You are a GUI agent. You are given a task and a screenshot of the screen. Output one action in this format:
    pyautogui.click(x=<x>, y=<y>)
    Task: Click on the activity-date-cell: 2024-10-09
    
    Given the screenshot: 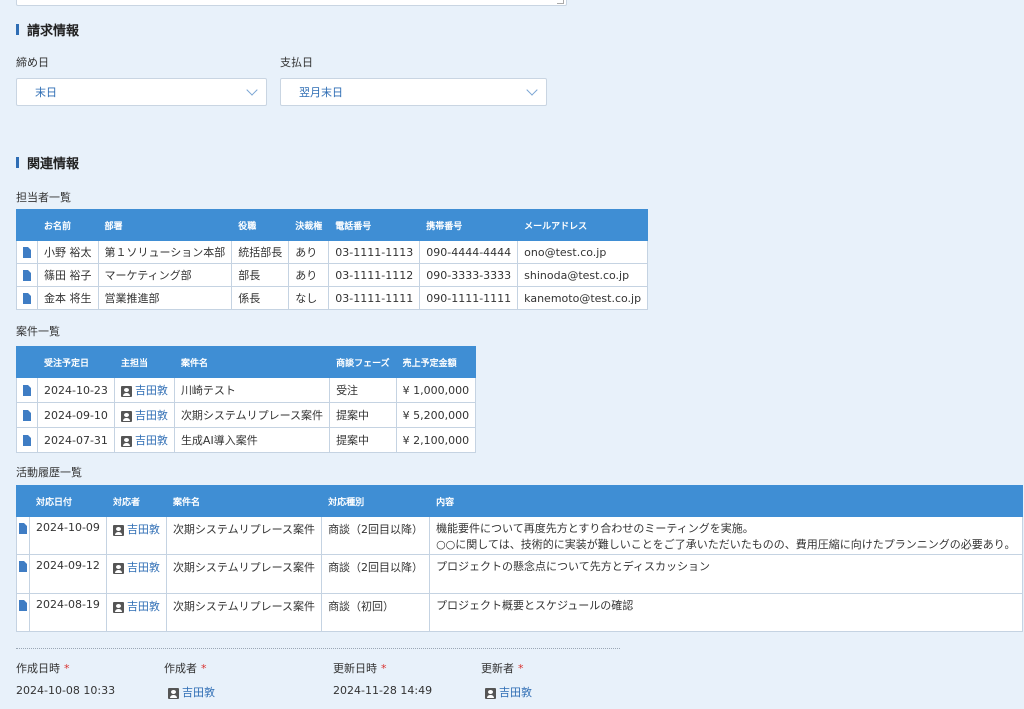 What is the action you would take?
    pyautogui.click(x=68, y=535)
    